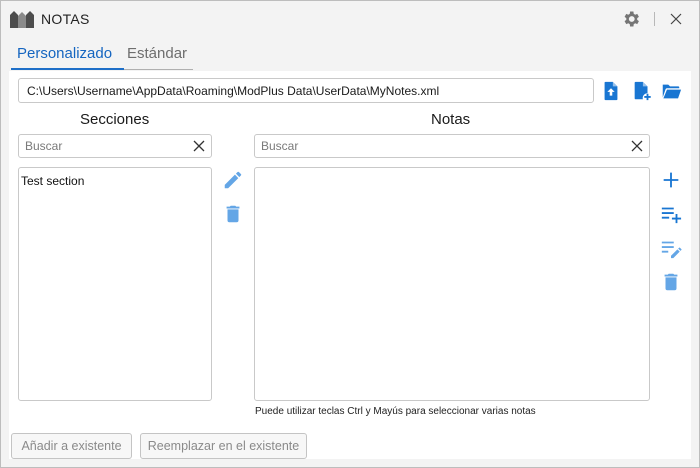  What do you see at coordinates (22, 19) in the screenshot?
I see `modplus-logo-icon` at bounding box center [22, 19].